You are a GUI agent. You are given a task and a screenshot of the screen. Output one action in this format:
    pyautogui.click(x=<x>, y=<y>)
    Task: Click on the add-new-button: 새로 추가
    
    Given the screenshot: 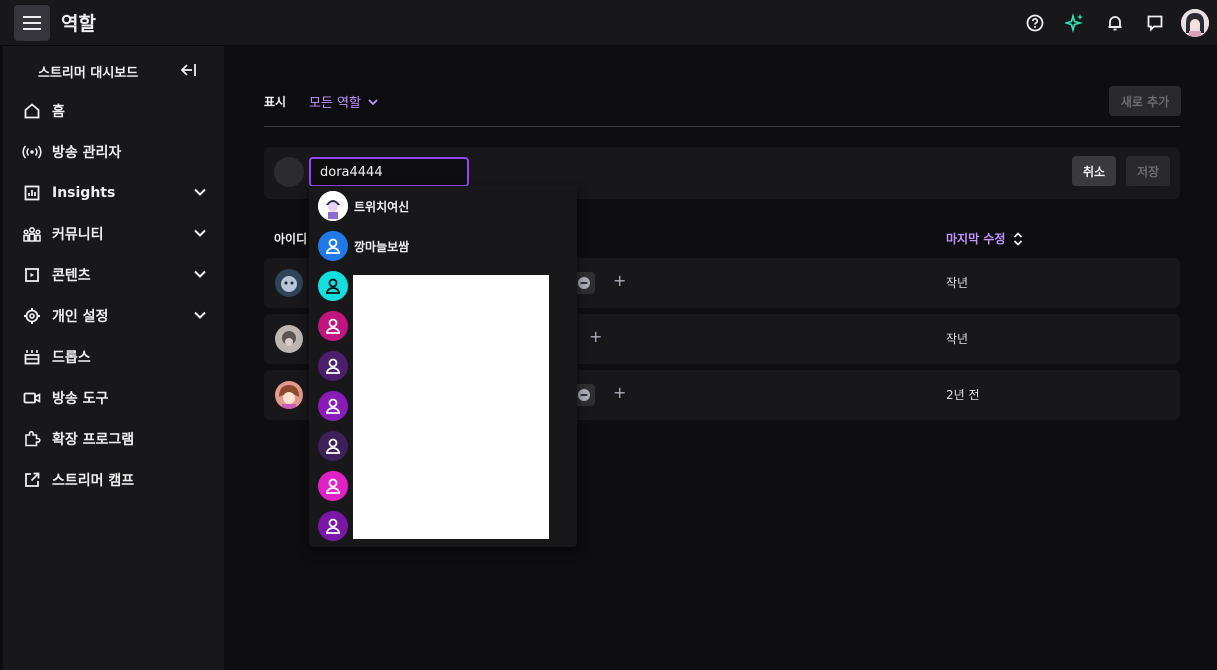 What is the action you would take?
    pyautogui.click(x=1145, y=101)
    